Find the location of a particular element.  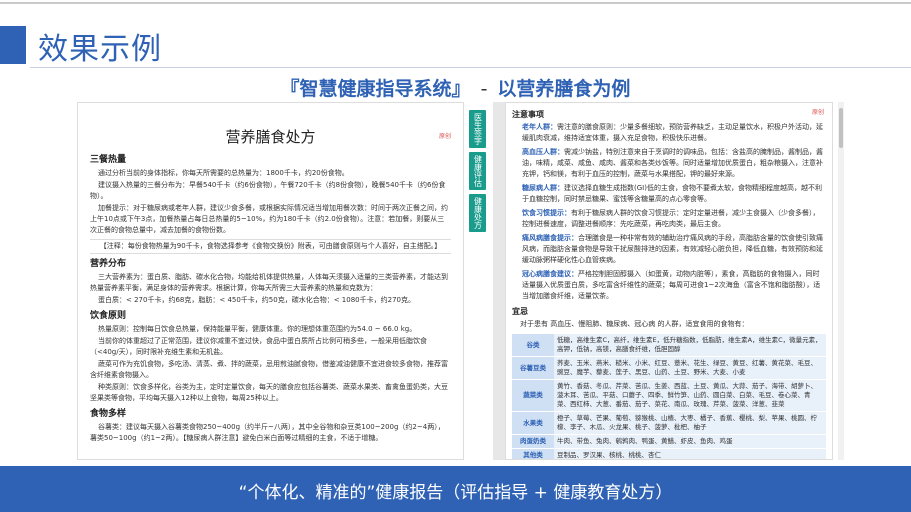

section-heading: 营养分布 is located at coordinates (108, 264).